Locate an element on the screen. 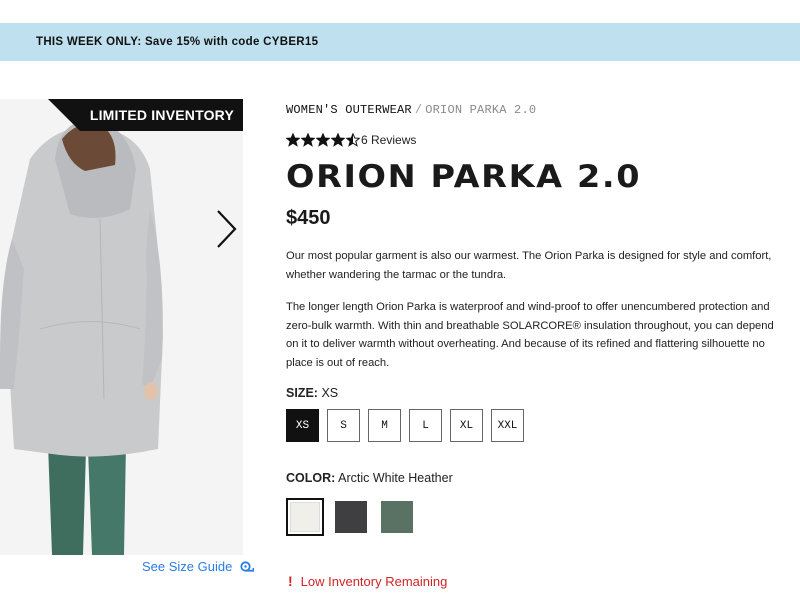 This screenshot has height=600, width=800. warning-text: Low Inventory Remaining is located at coordinates (374, 581).